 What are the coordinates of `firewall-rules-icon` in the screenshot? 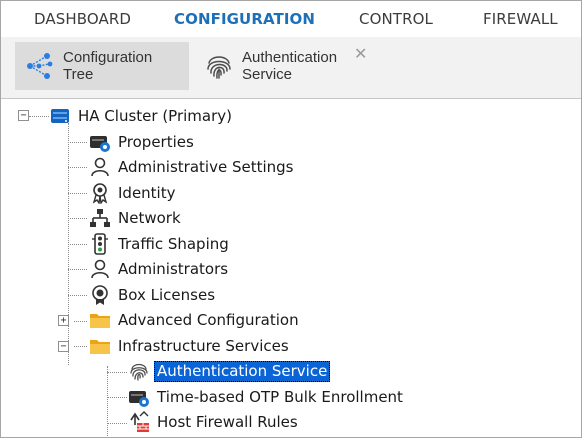 It's located at (139, 421).